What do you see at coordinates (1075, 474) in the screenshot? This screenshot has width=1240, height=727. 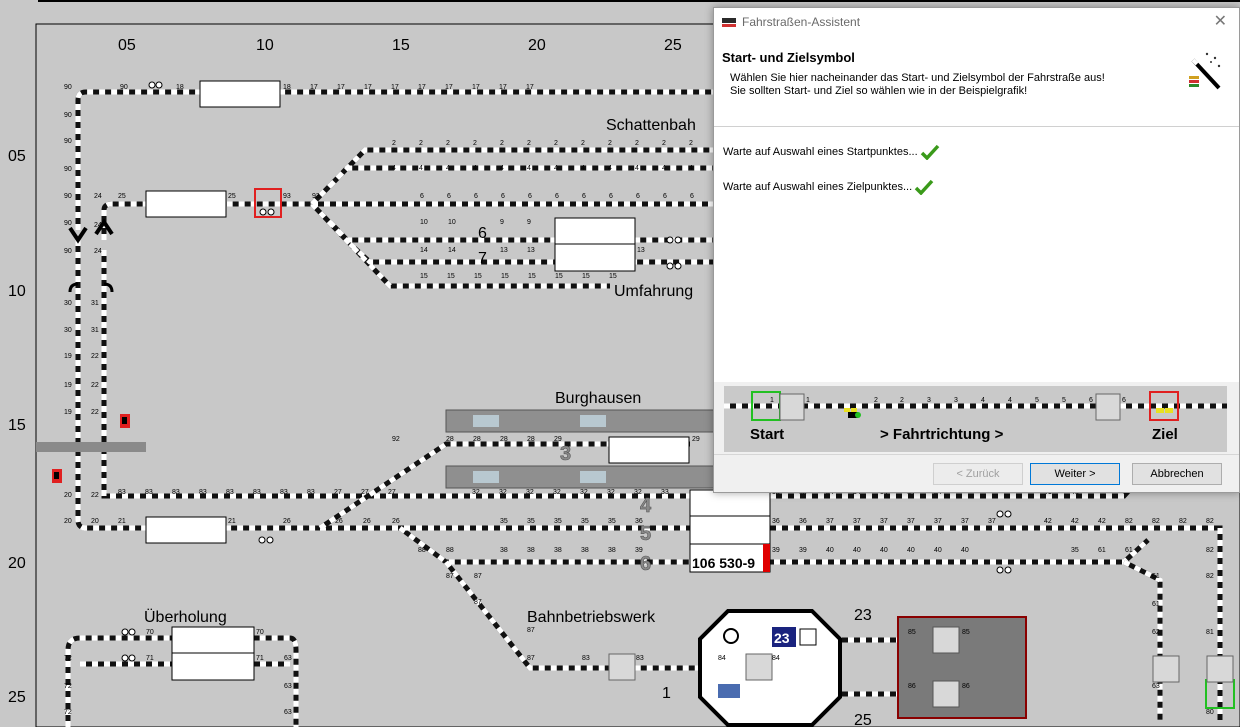 I see `next-button: Weiter >` at bounding box center [1075, 474].